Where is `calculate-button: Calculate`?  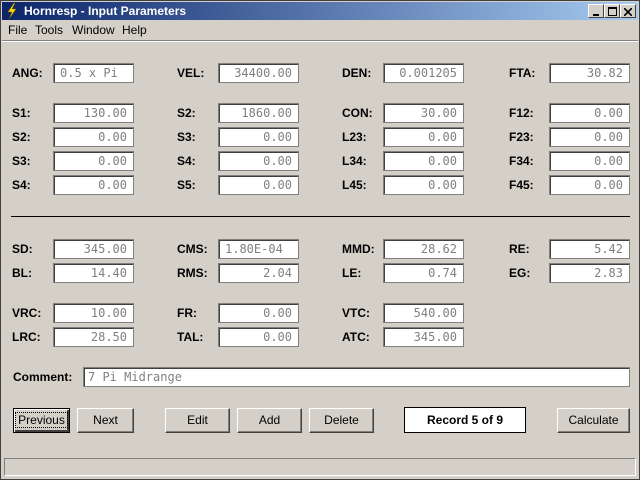
calculate-button: Calculate is located at coordinates (593, 420).